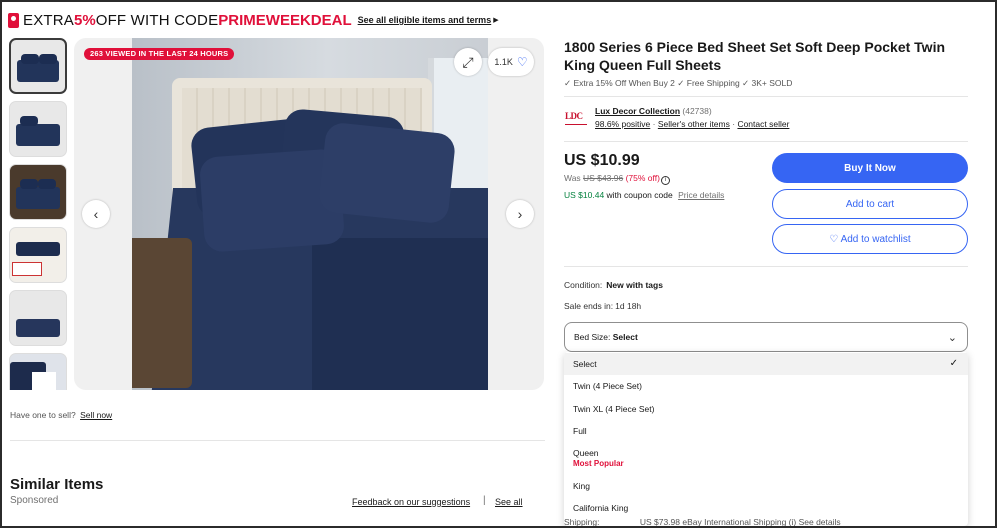 The image size is (997, 528). I want to click on condition-label: Condition:, so click(583, 285).